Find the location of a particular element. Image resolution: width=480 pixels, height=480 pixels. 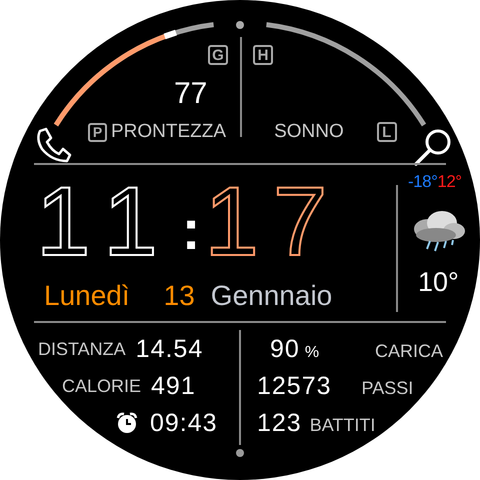

month-name: Gennnaio is located at coordinates (271, 296).